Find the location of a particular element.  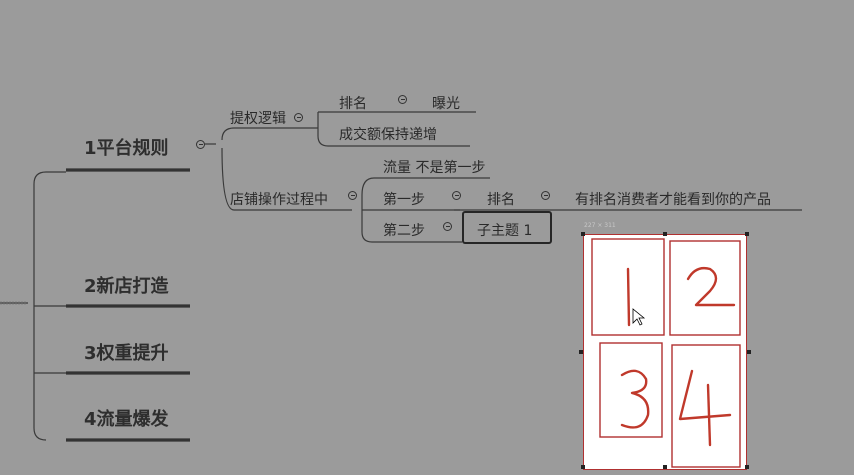

topic-ranking-visibility: 有排名消费者才能看到你的产品 is located at coordinates (673, 199).